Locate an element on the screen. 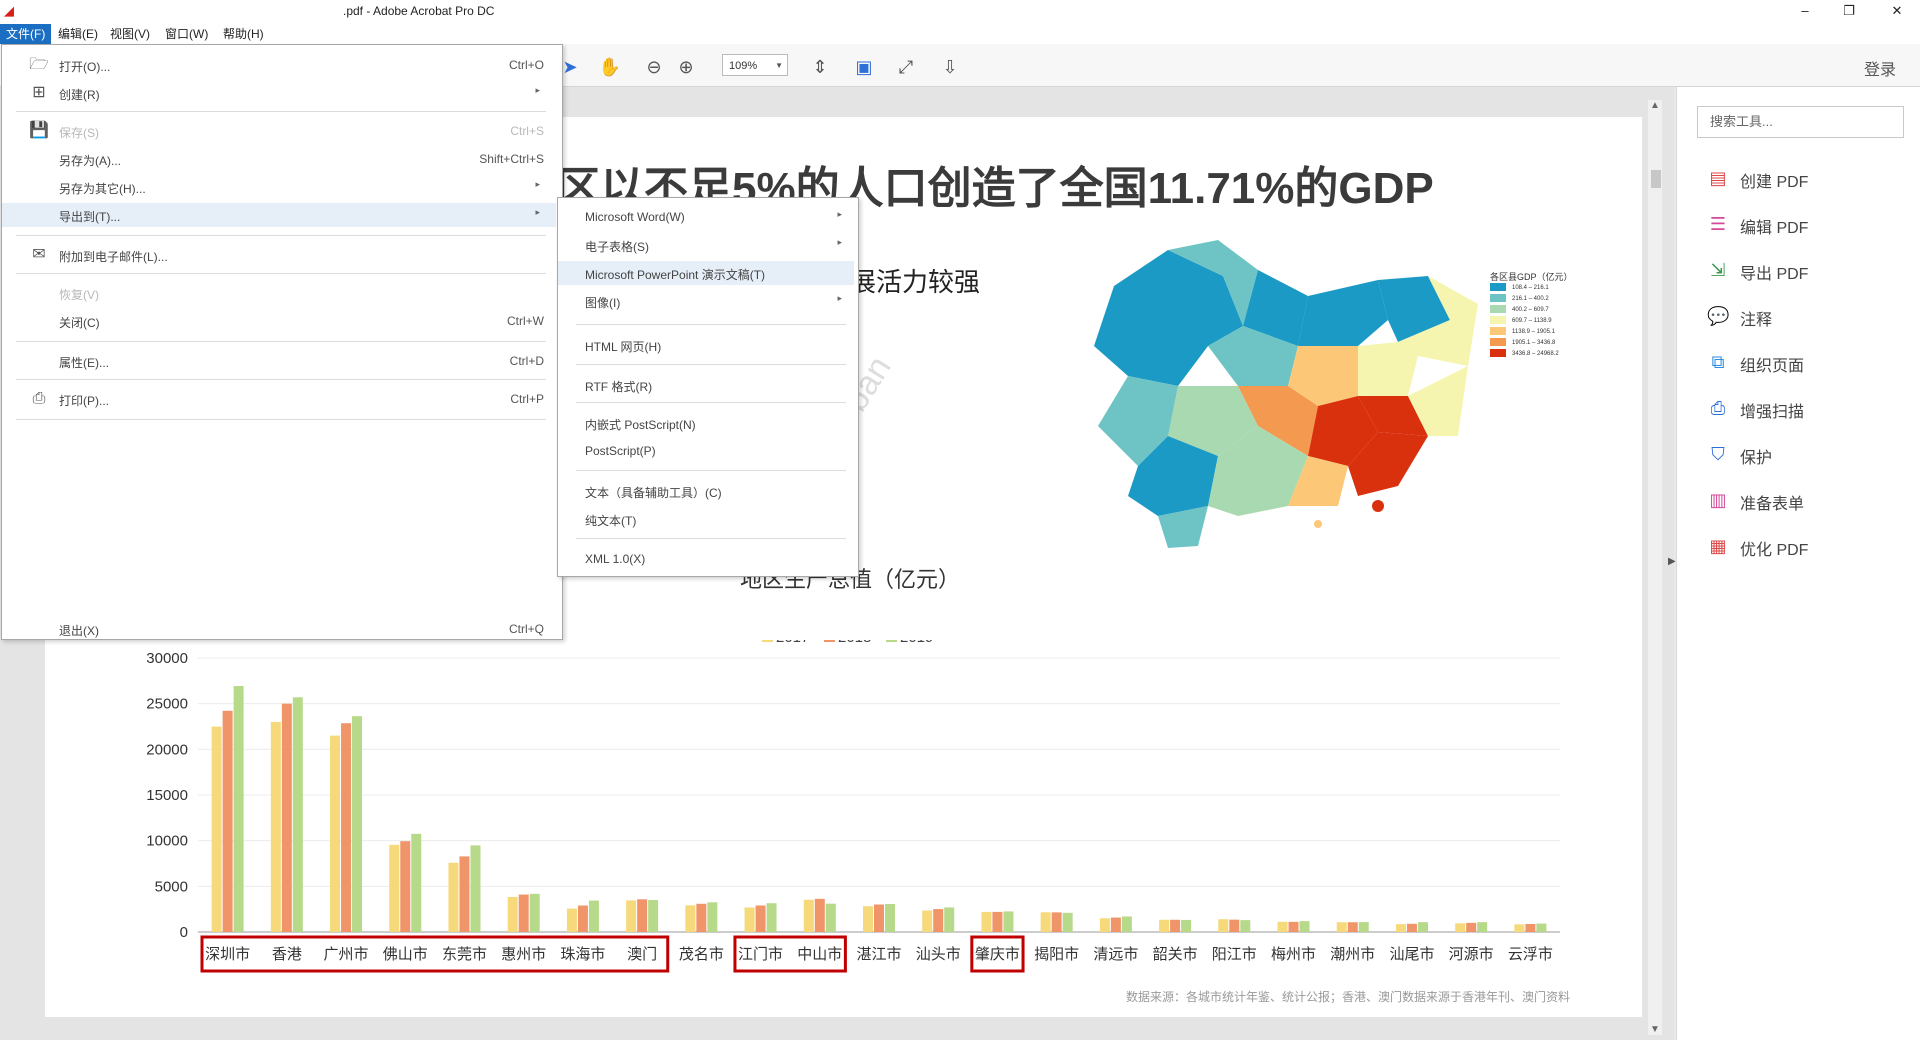 The image size is (1920, 1040). export-menu-item-label: XML 1.0(X) is located at coordinates (615, 559).